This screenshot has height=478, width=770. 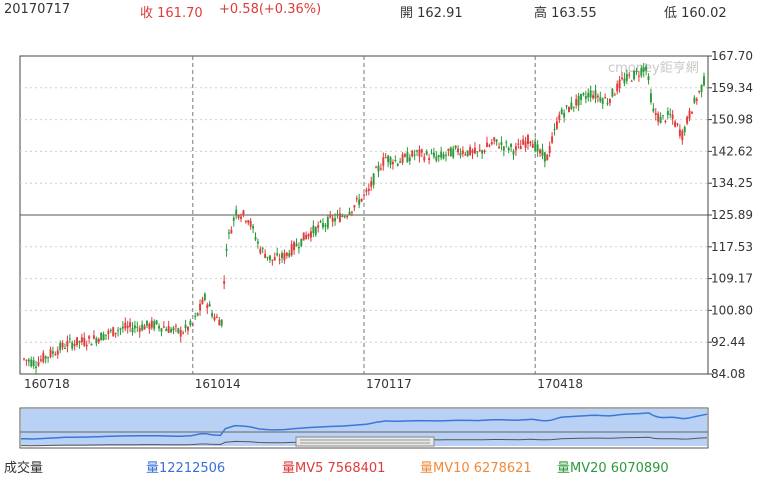 What do you see at coordinates (732, 56) in the screenshot?
I see `y-tick-label: 167.70` at bounding box center [732, 56].